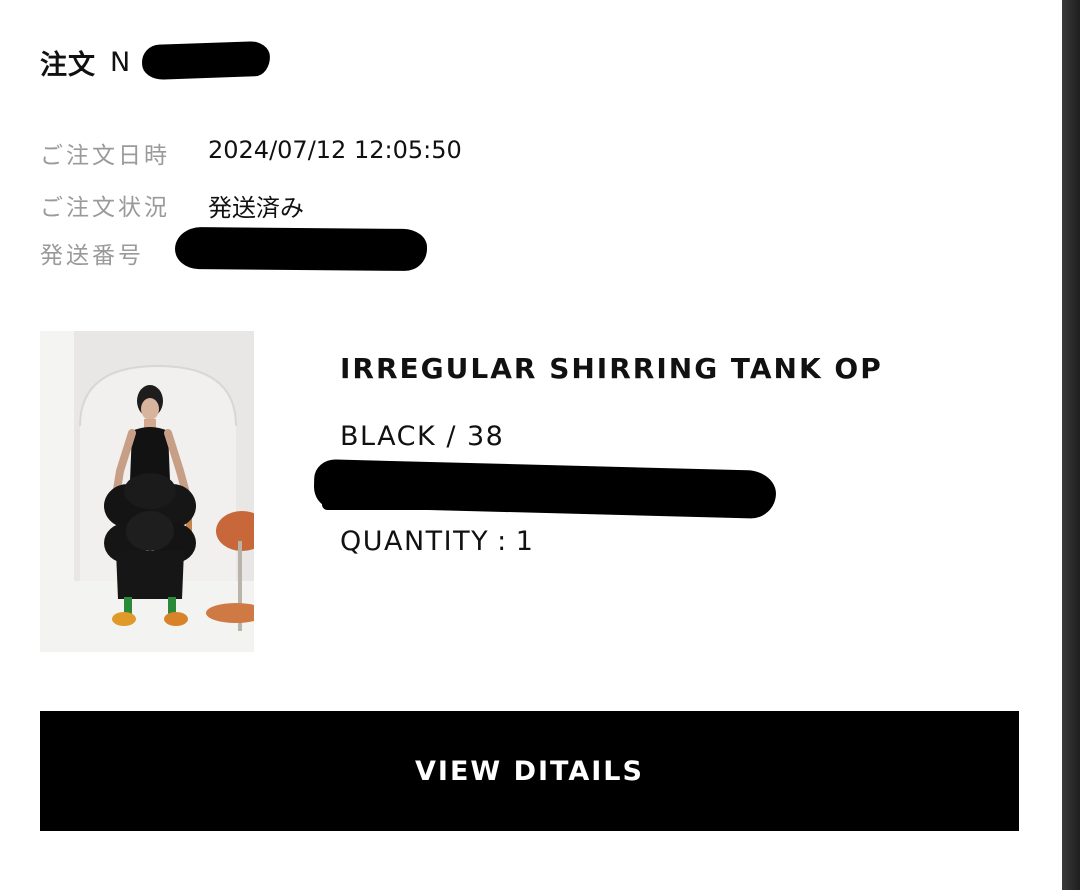  Describe the element at coordinates (68, 65) in the screenshot. I see `order-title-label: 注文` at that location.